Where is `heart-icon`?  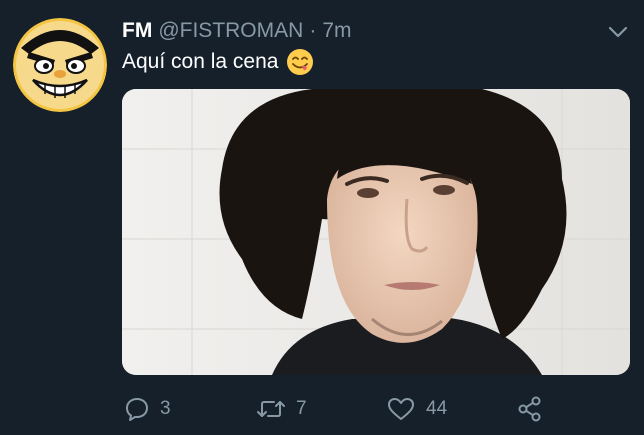 heart-icon is located at coordinates (401, 409).